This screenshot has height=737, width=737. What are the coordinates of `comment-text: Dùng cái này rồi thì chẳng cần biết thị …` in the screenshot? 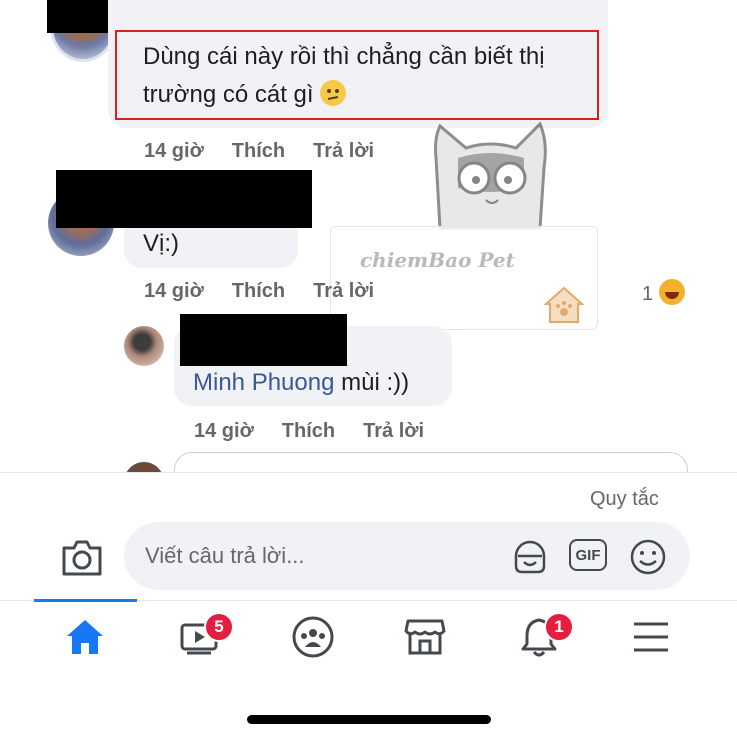 It's located at (368, 76).